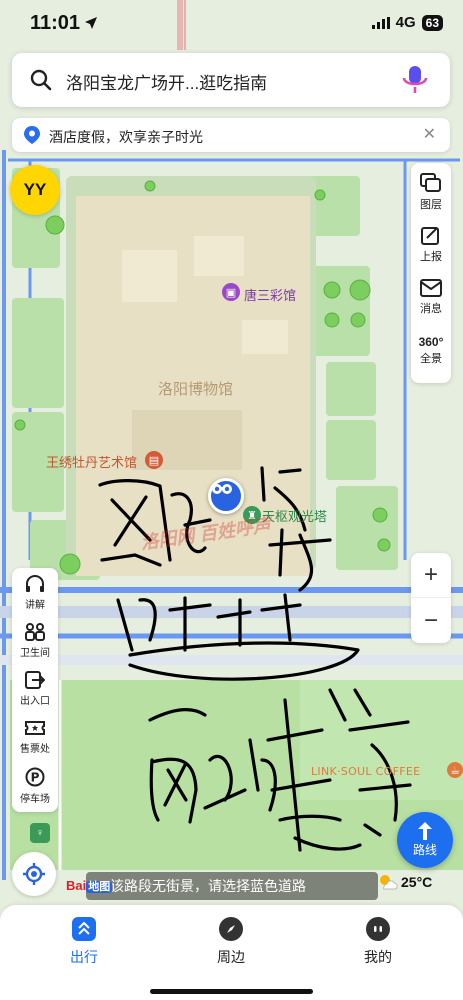 Image resolution: width=463 pixels, height=1000 pixels. What do you see at coordinates (431, 193) in the screenshot?
I see `layers-button: 图层` at bounding box center [431, 193].